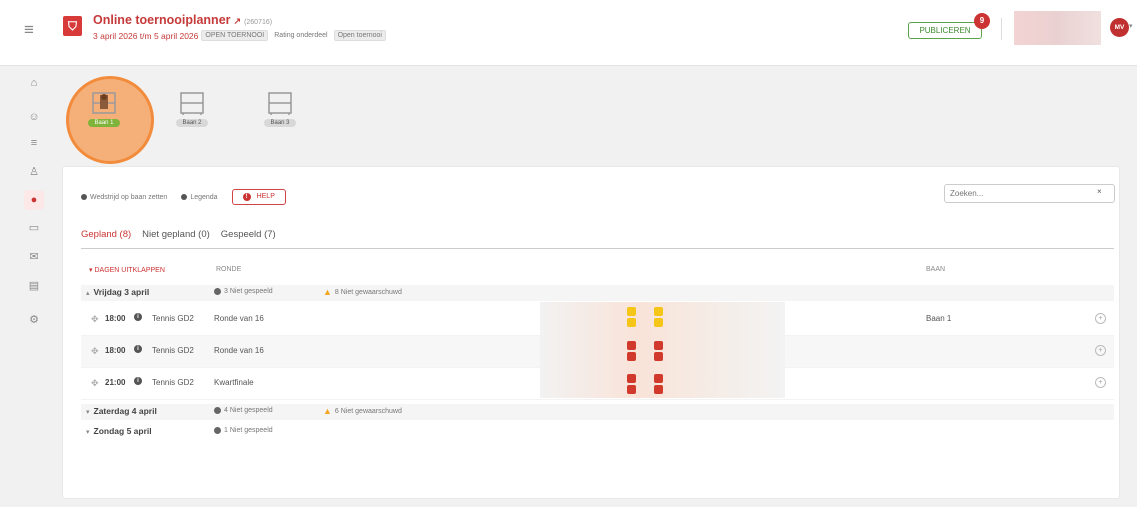 Image resolution: width=1137 pixels, height=507 pixels. What do you see at coordinates (115, 382) in the screenshot?
I see `match-time: 21:00` at bounding box center [115, 382].